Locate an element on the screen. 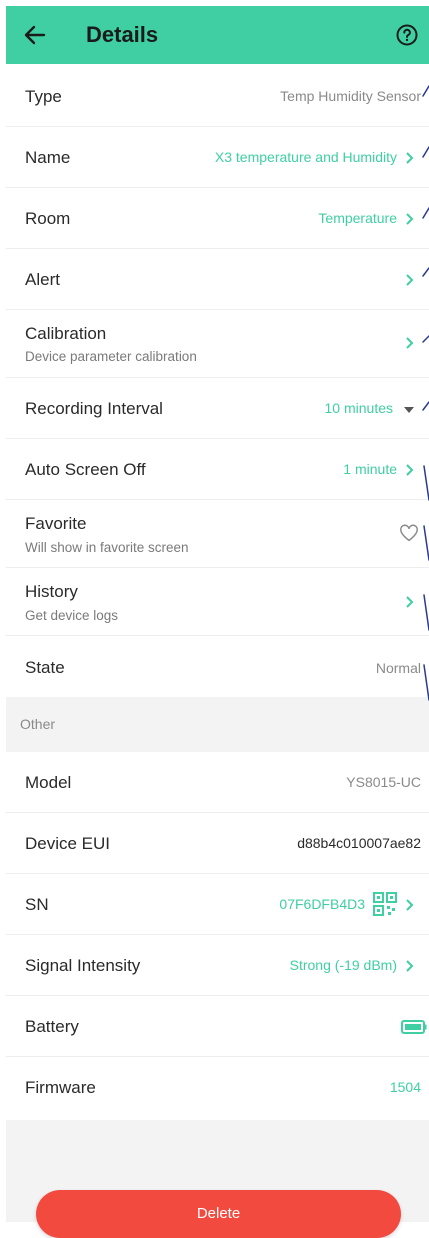  sn-label: SN is located at coordinates (37, 904).